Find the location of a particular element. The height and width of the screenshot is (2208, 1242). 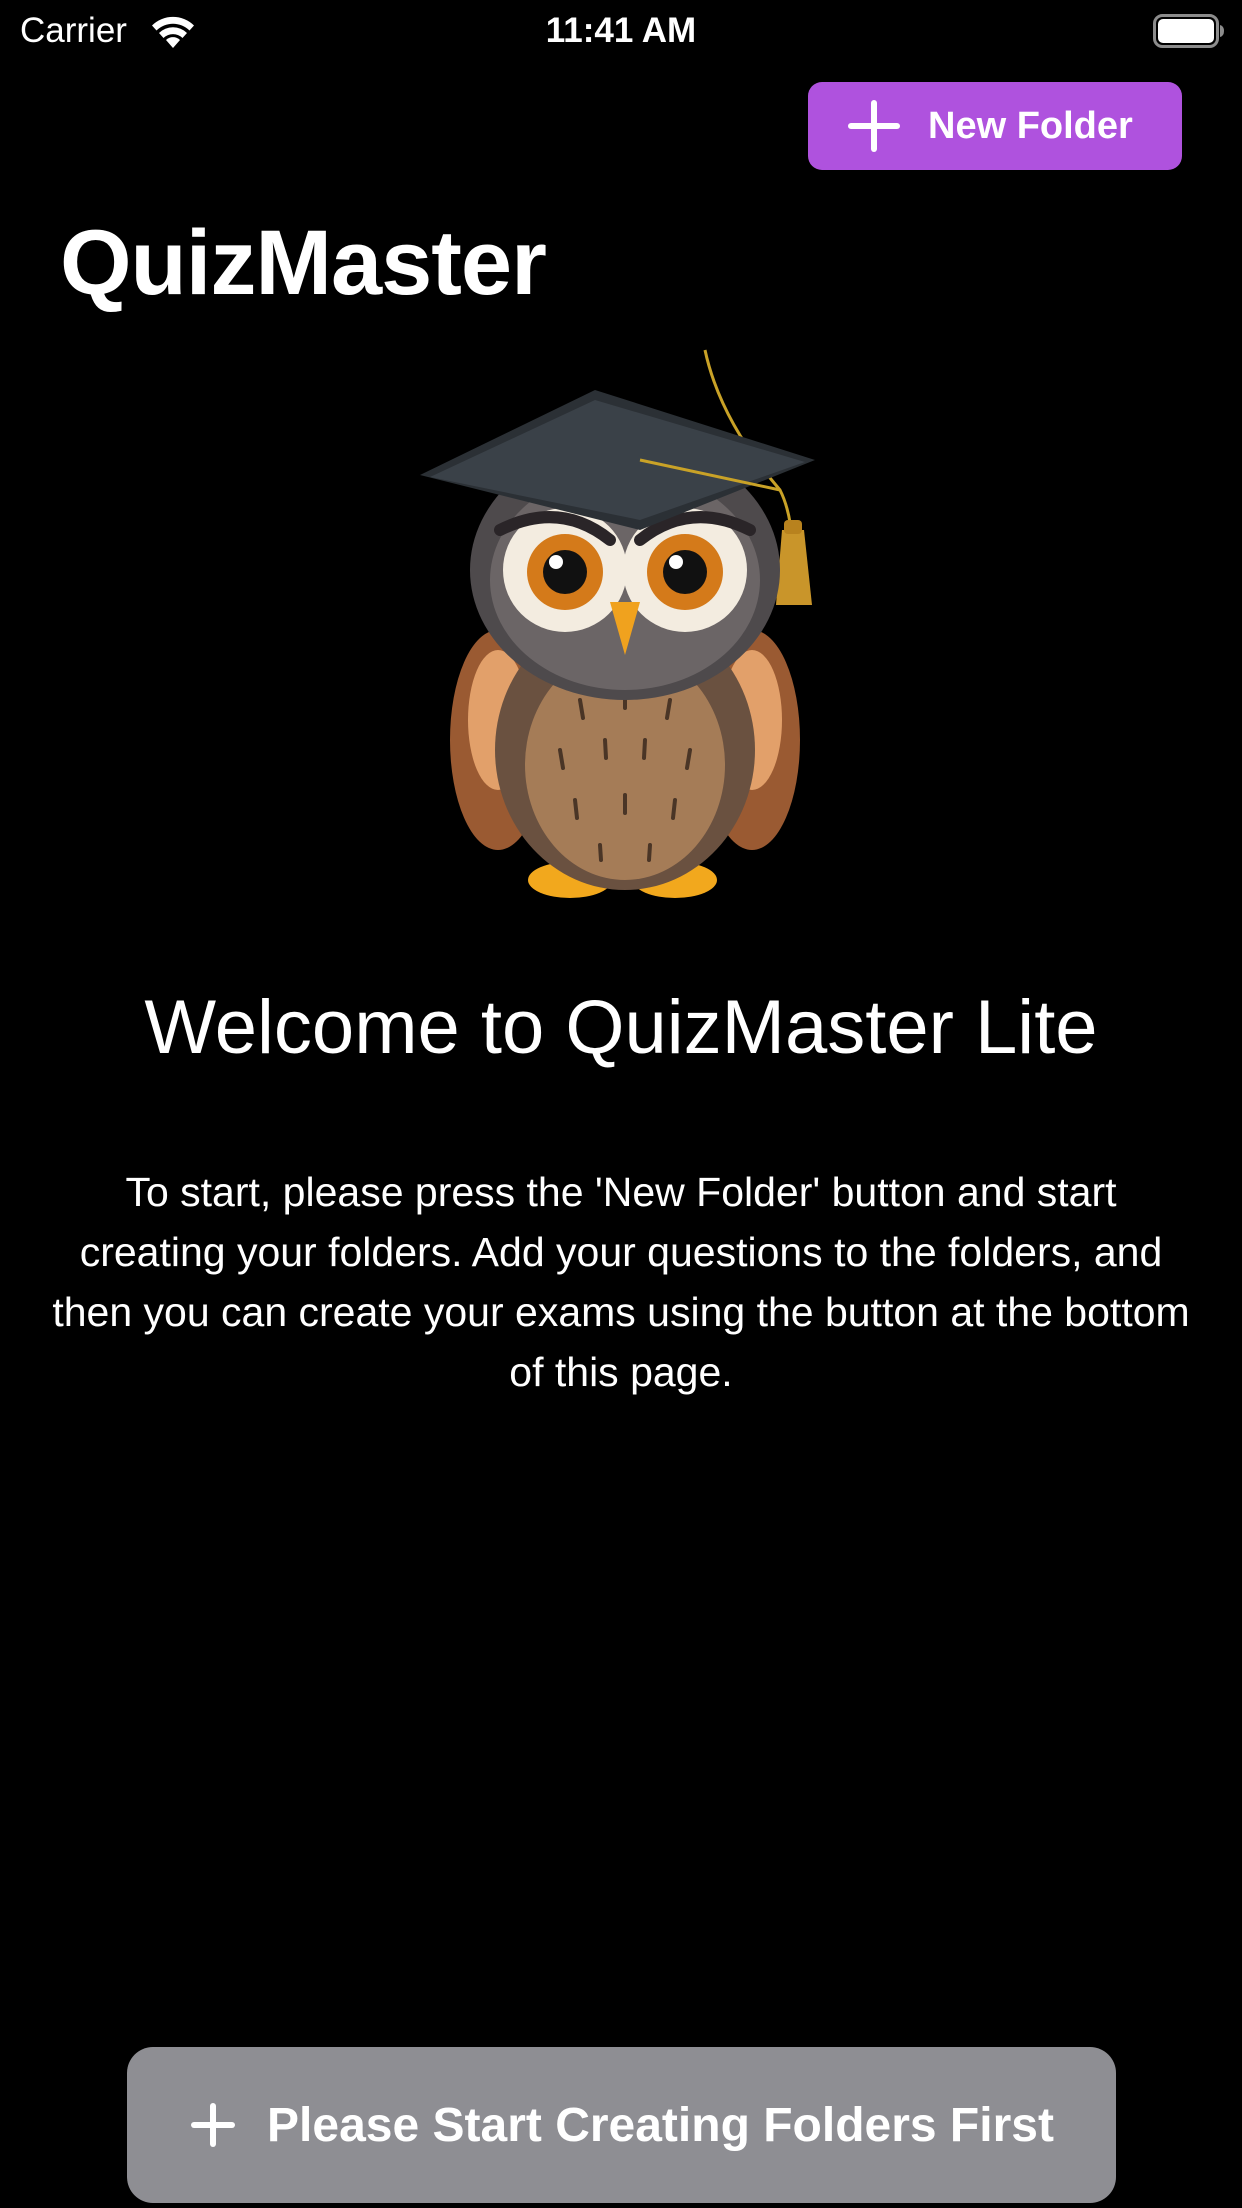

welcome-heading: Welcome to QuizMaster Lite is located at coordinates (621, 1027).